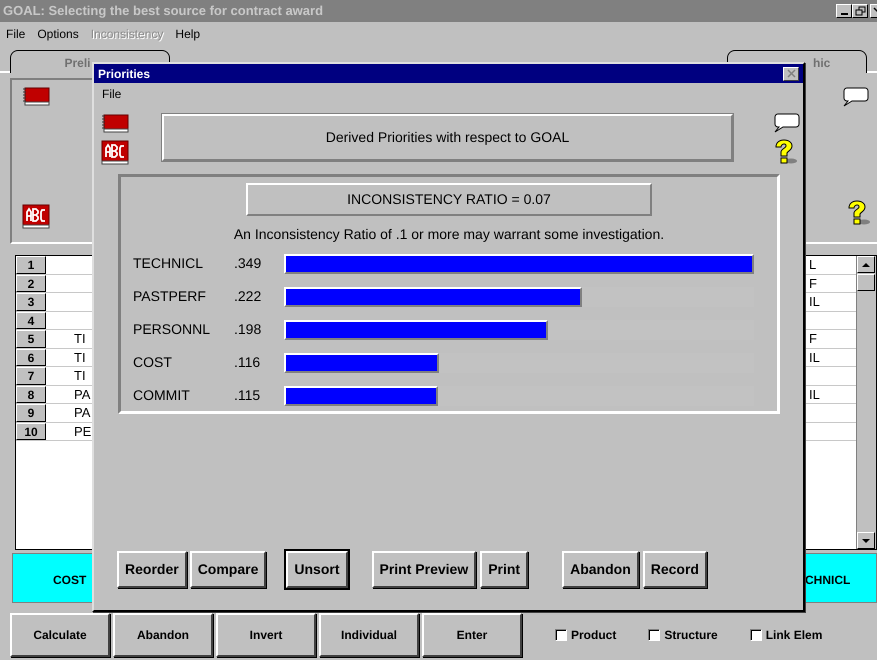  I want to click on minimize-icon, so click(844, 14).